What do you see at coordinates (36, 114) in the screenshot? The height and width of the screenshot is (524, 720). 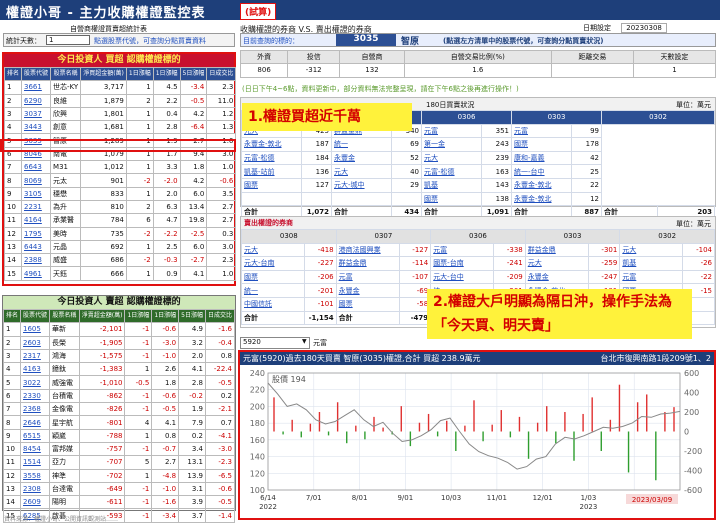 I see `table-cell: 3037` at bounding box center [36, 114].